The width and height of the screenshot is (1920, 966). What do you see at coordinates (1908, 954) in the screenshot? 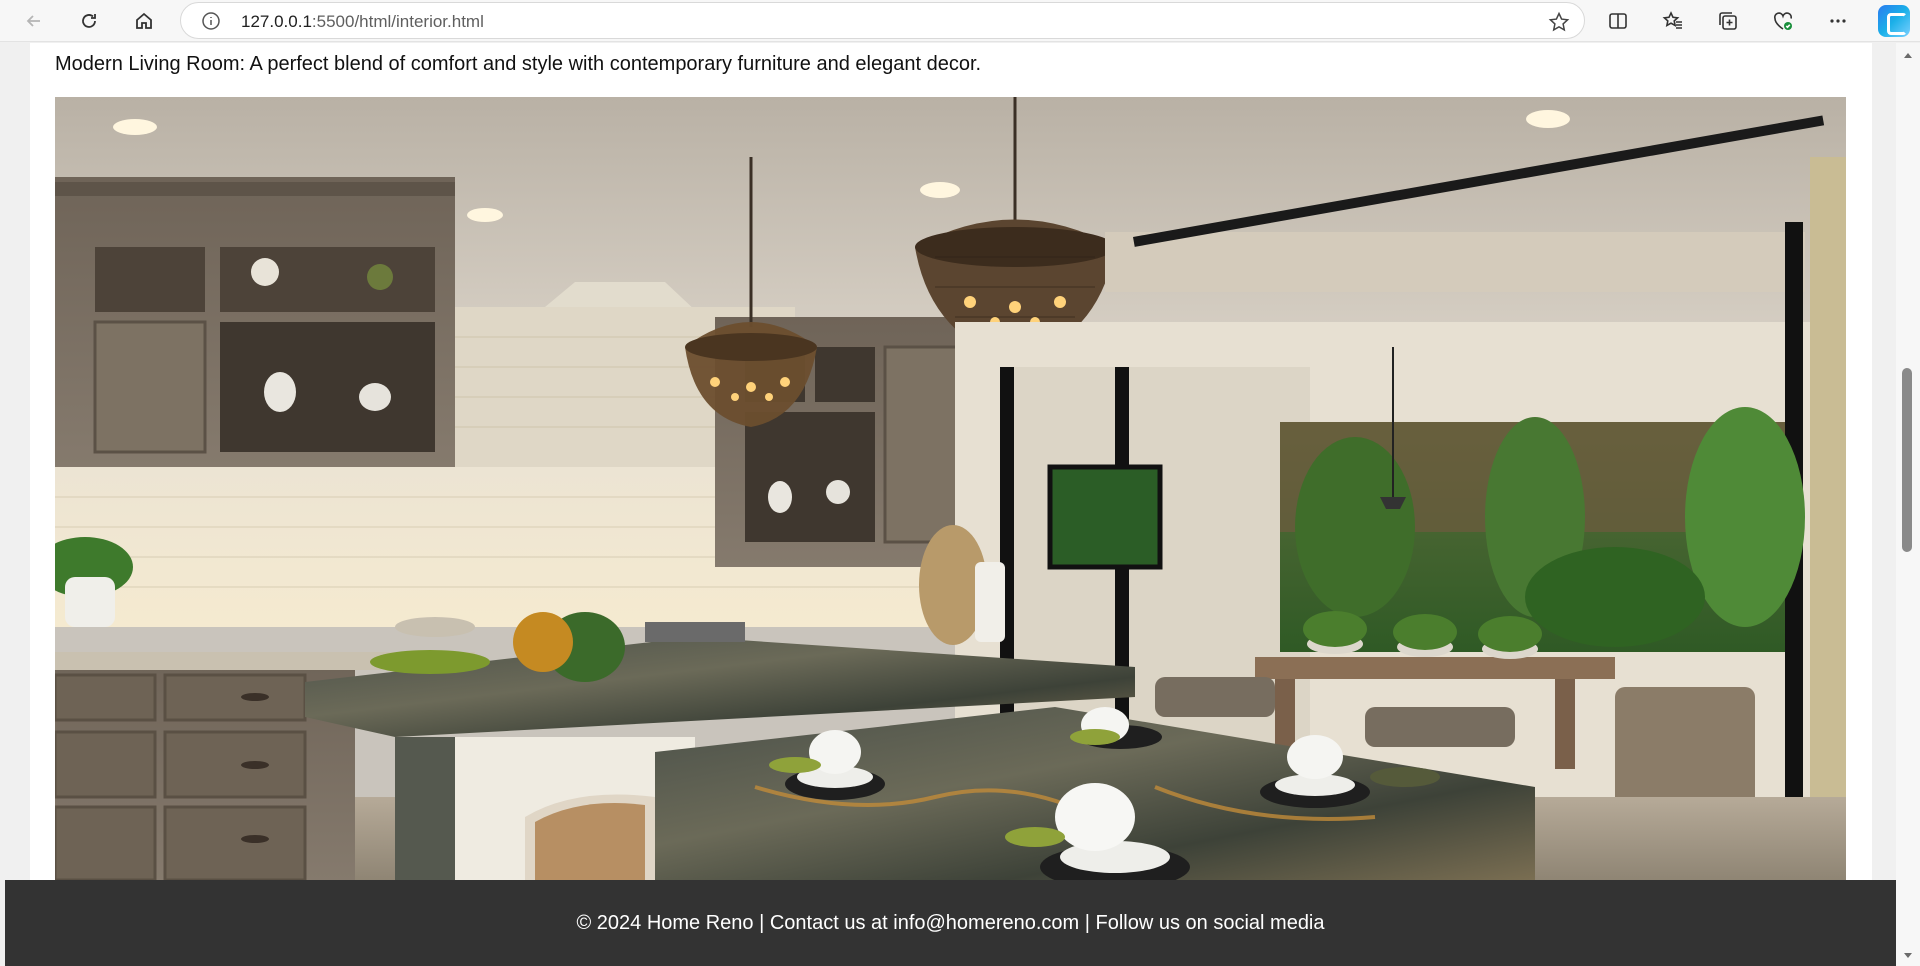
I see `scroll-down-icon` at bounding box center [1908, 954].